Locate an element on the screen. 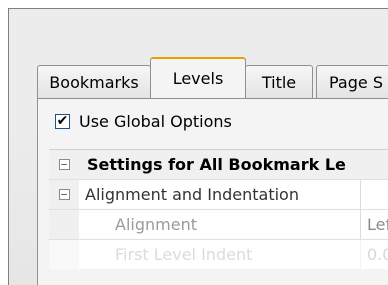  settings-header-label: Settings for All Bookmark Le is located at coordinates (216, 164).